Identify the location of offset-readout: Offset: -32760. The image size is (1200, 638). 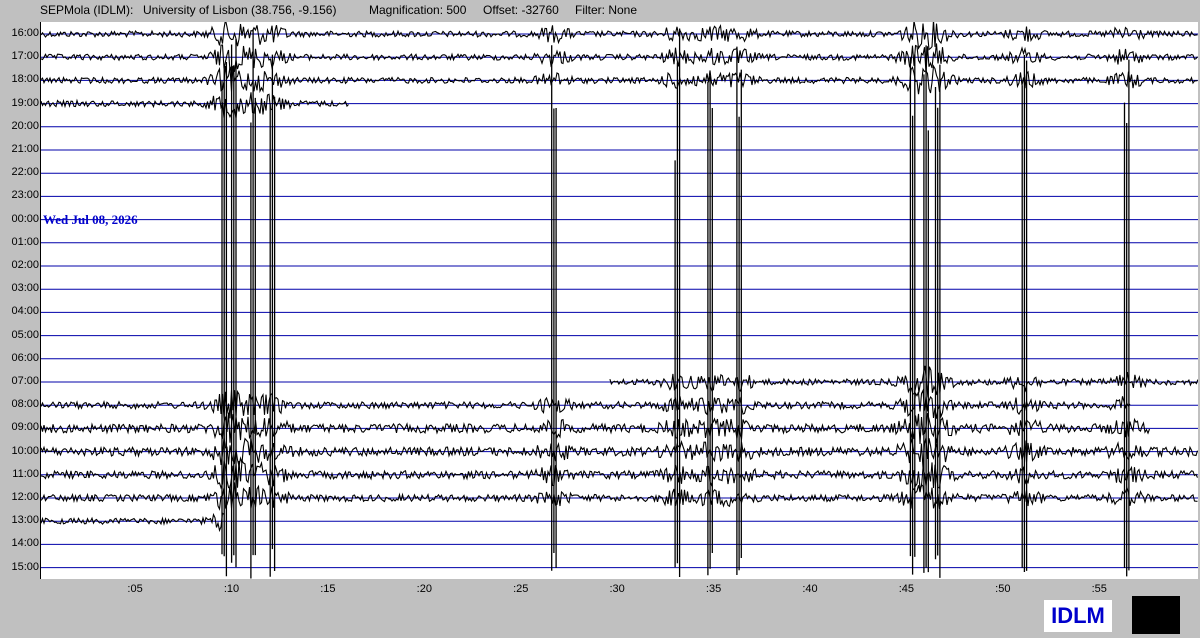
(521, 10).